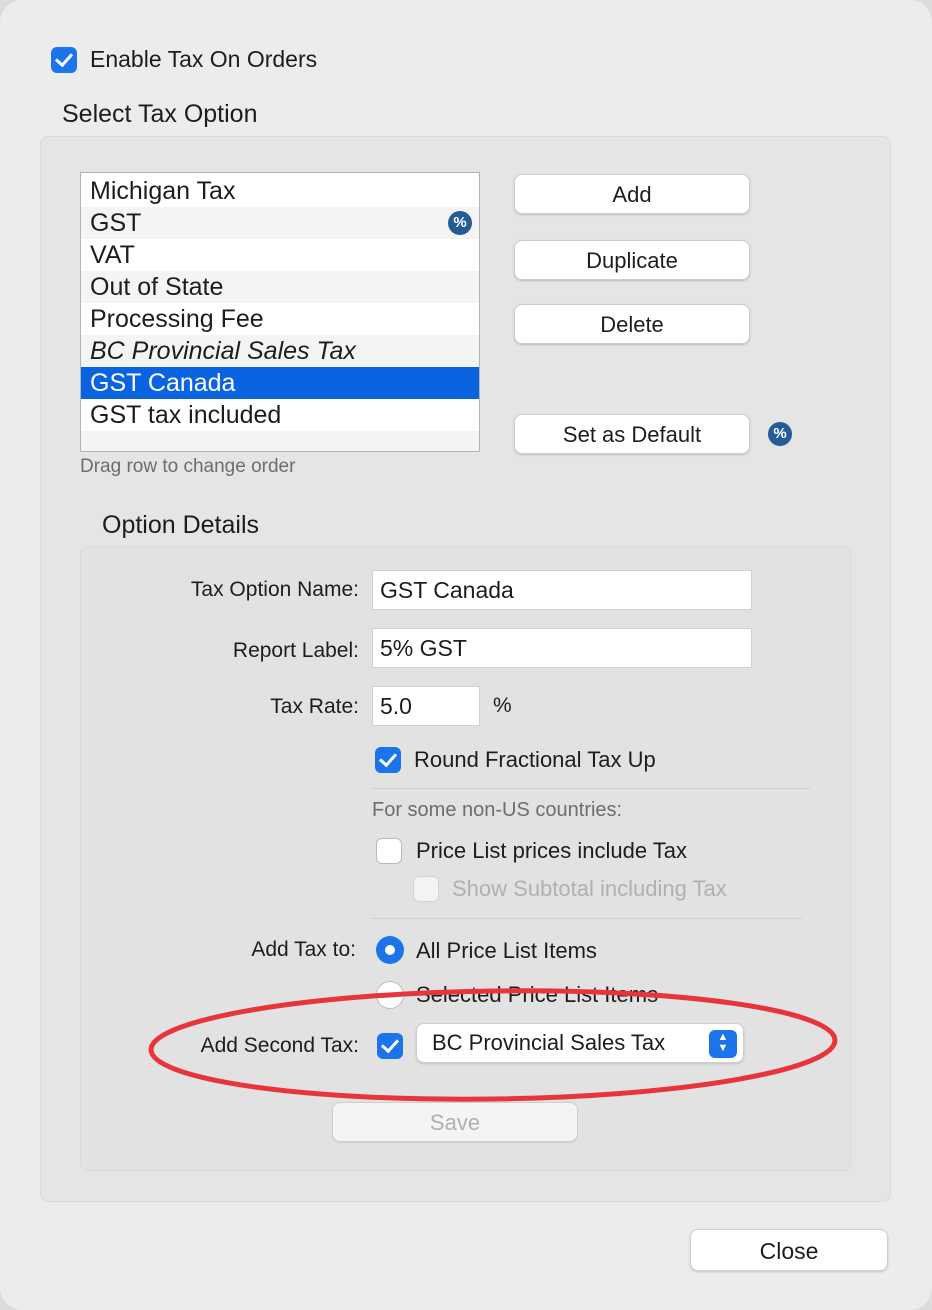  What do you see at coordinates (535, 759) in the screenshot?
I see `round-up-label: Round Fractional Tax Up` at bounding box center [535, 759].